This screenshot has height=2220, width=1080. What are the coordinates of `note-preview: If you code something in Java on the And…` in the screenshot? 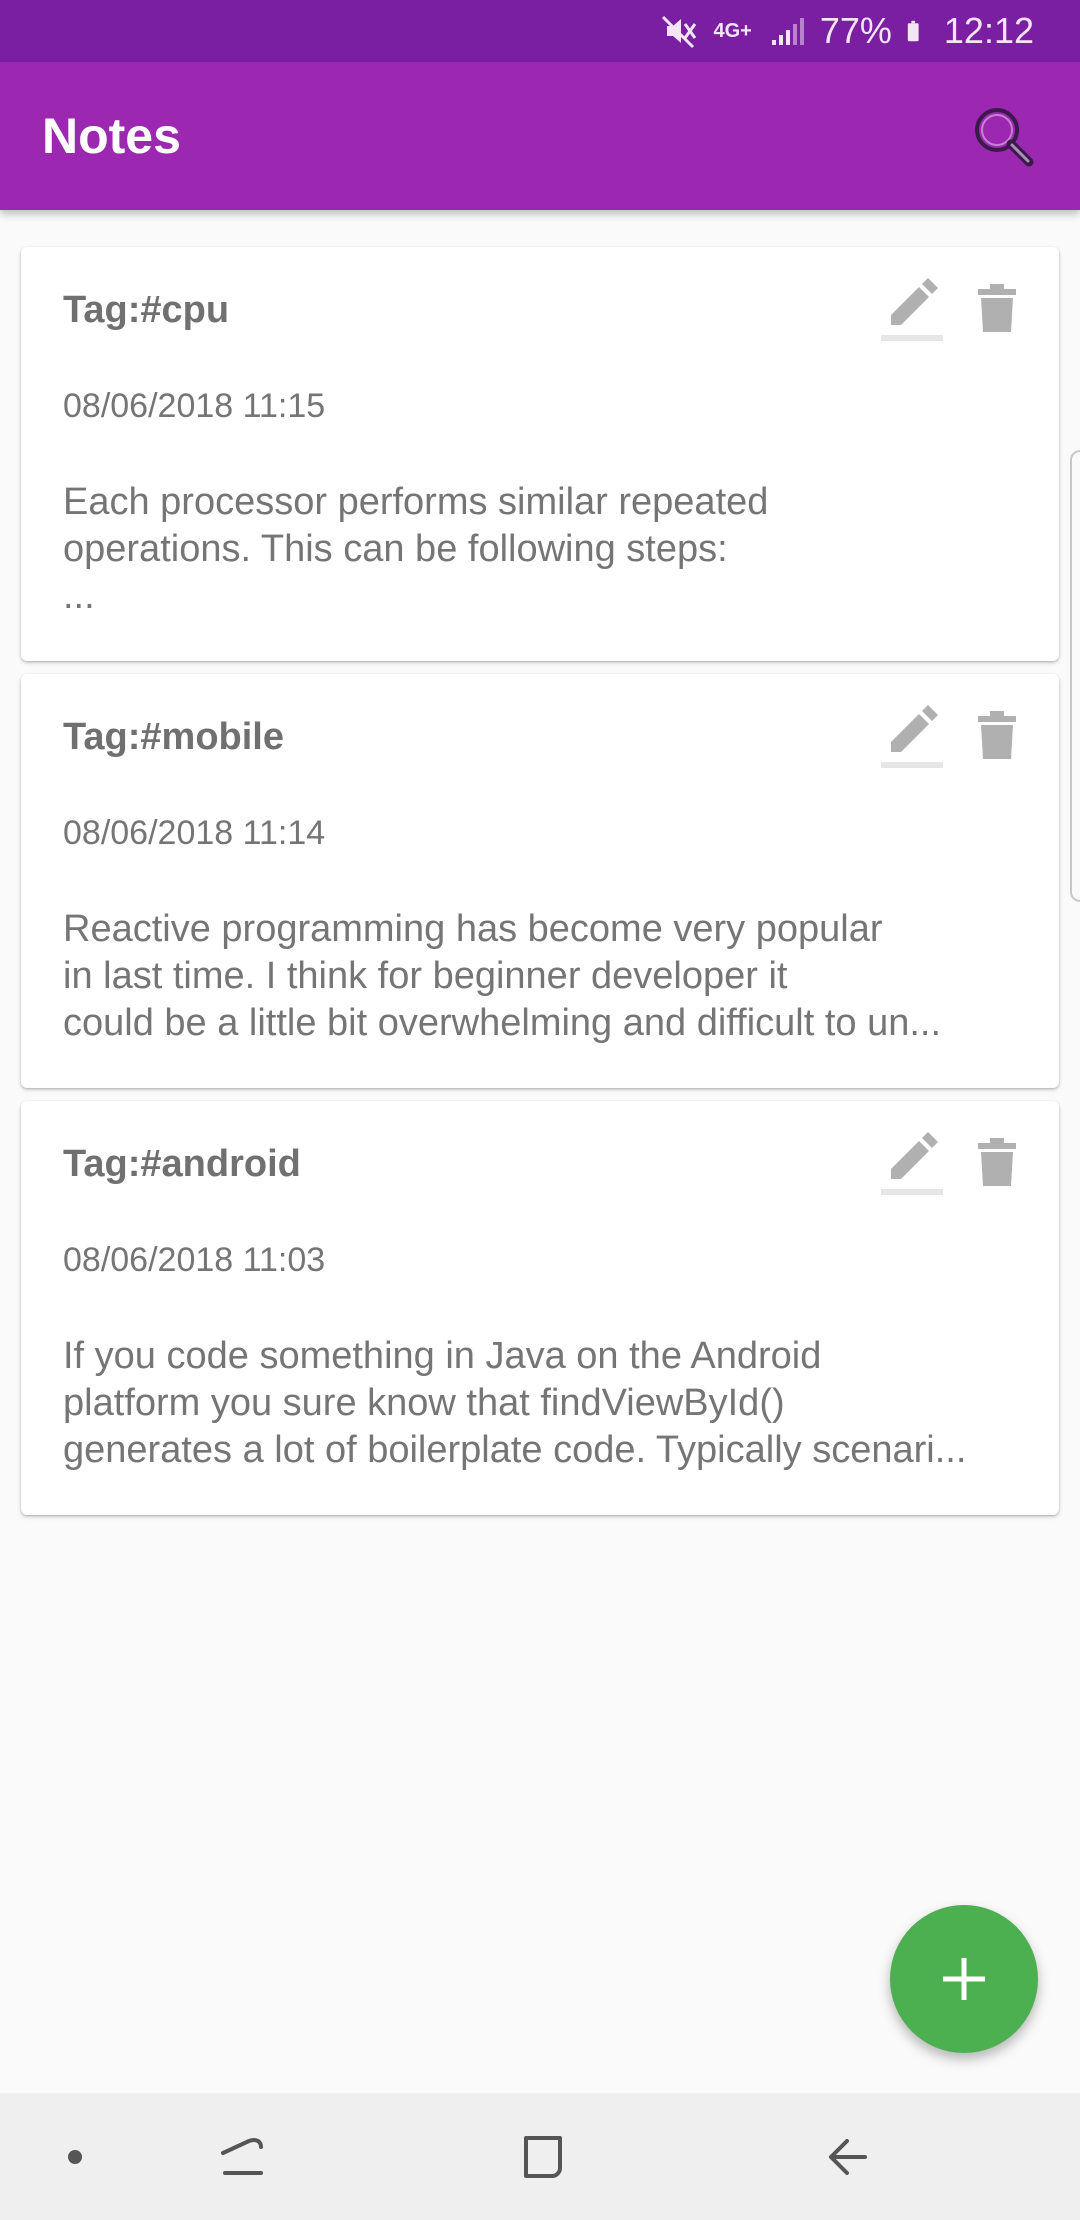 It's located at (515, 1403).